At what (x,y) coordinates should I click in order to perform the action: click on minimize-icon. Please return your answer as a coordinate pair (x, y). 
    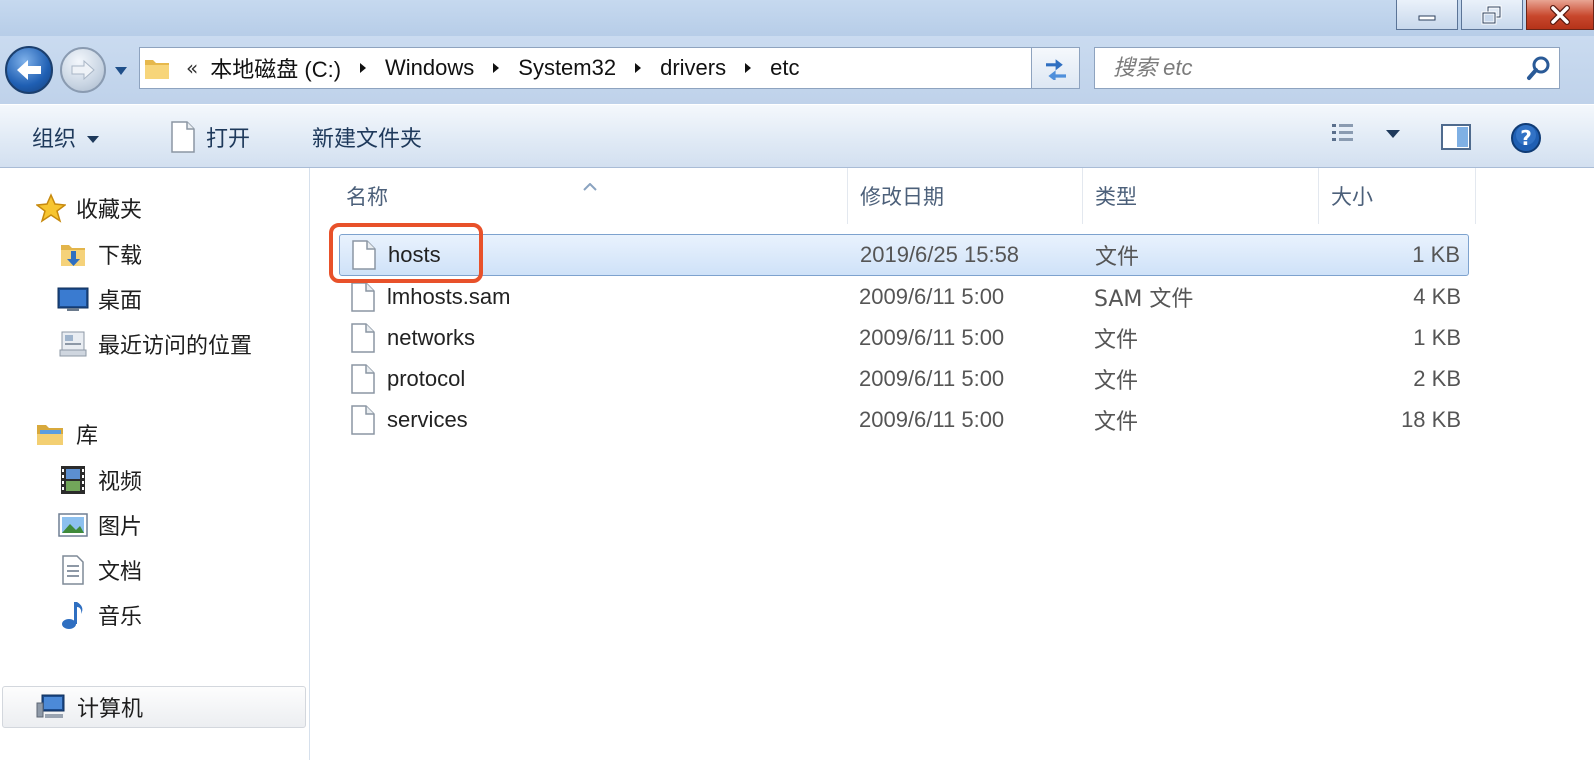
    Looking at the image, I should click on (1427, 17).